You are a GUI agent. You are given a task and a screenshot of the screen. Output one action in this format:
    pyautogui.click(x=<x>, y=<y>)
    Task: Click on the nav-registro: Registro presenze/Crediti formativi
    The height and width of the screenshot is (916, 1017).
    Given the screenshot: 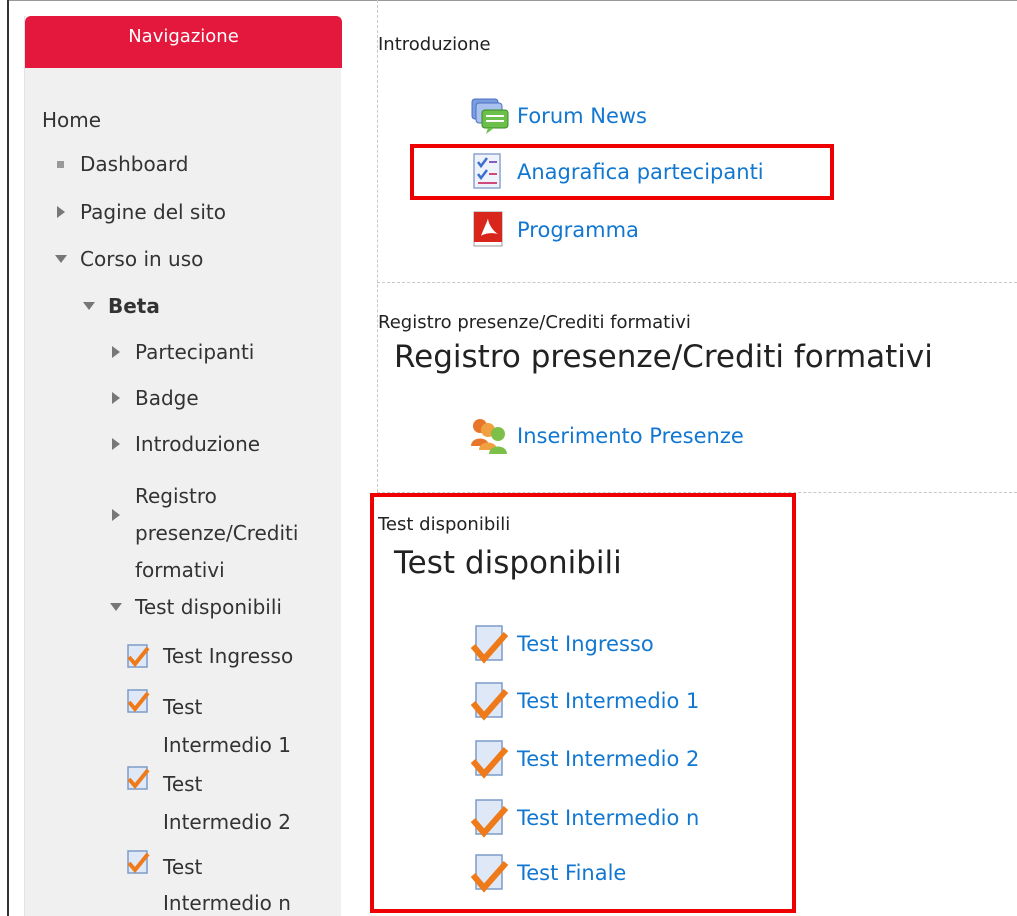 What is the action you would take?
    pyautogui.click(x=205, y=533)
    